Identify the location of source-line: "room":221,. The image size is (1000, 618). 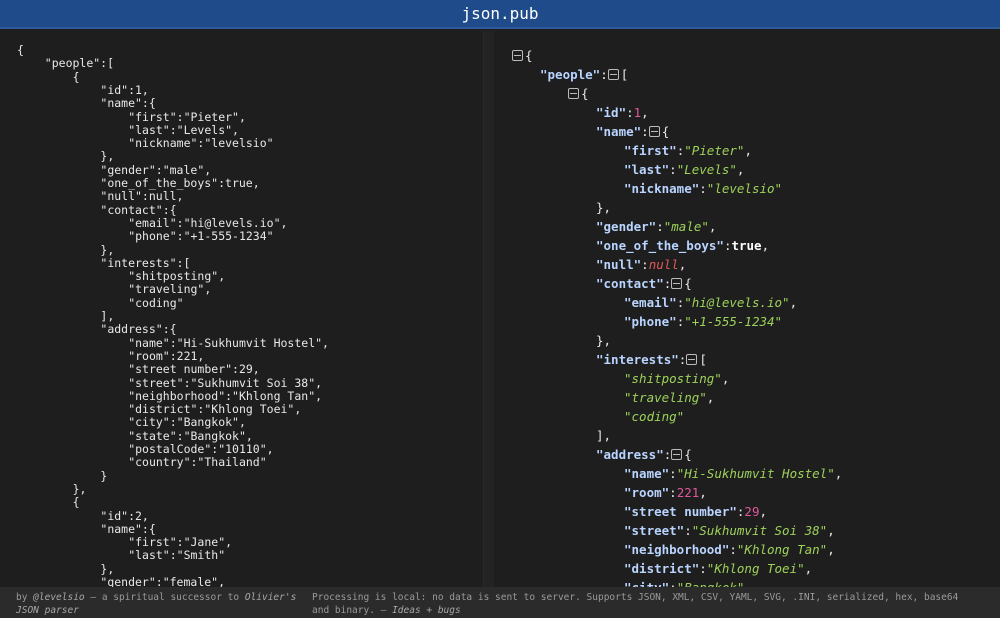
(166, 355).